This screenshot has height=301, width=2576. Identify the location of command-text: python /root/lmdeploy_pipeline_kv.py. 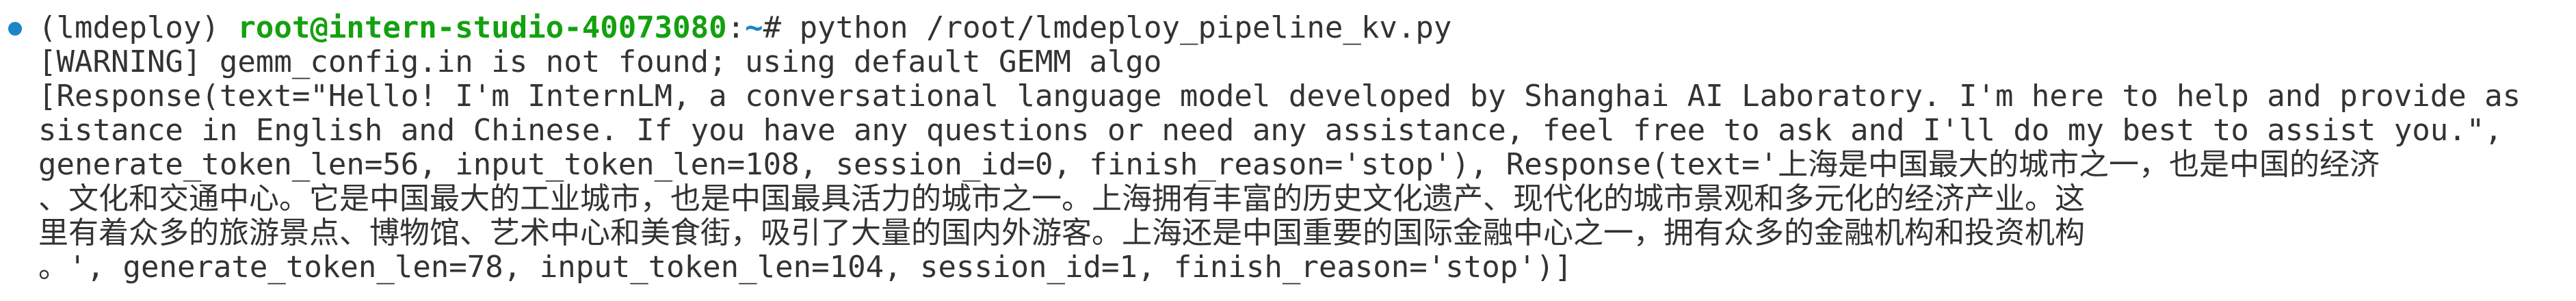
(1125, 27).